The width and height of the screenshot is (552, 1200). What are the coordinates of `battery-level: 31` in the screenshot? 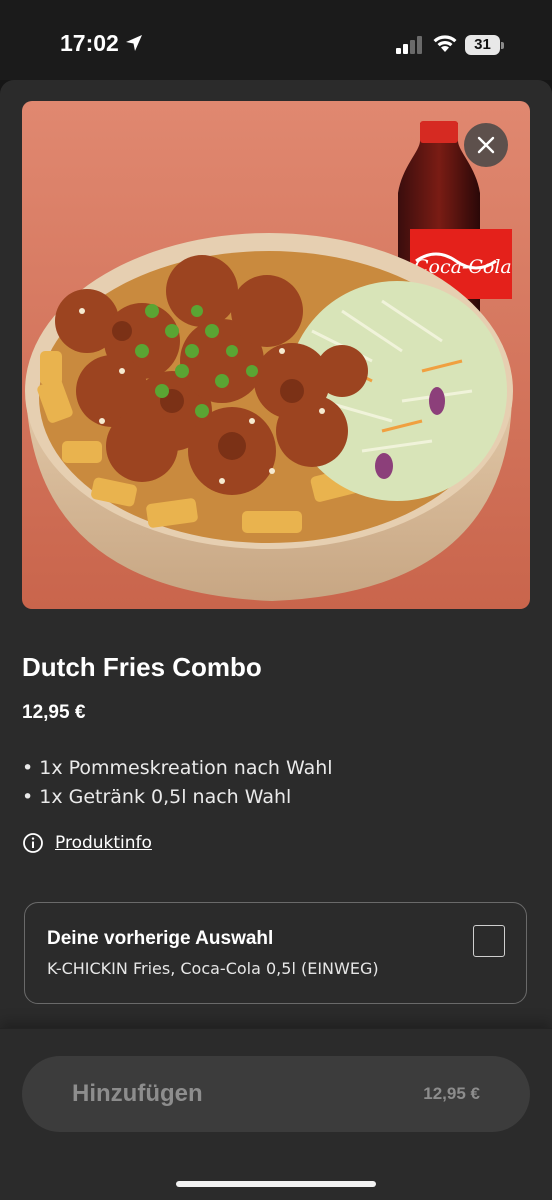 It's located at (482, 45).